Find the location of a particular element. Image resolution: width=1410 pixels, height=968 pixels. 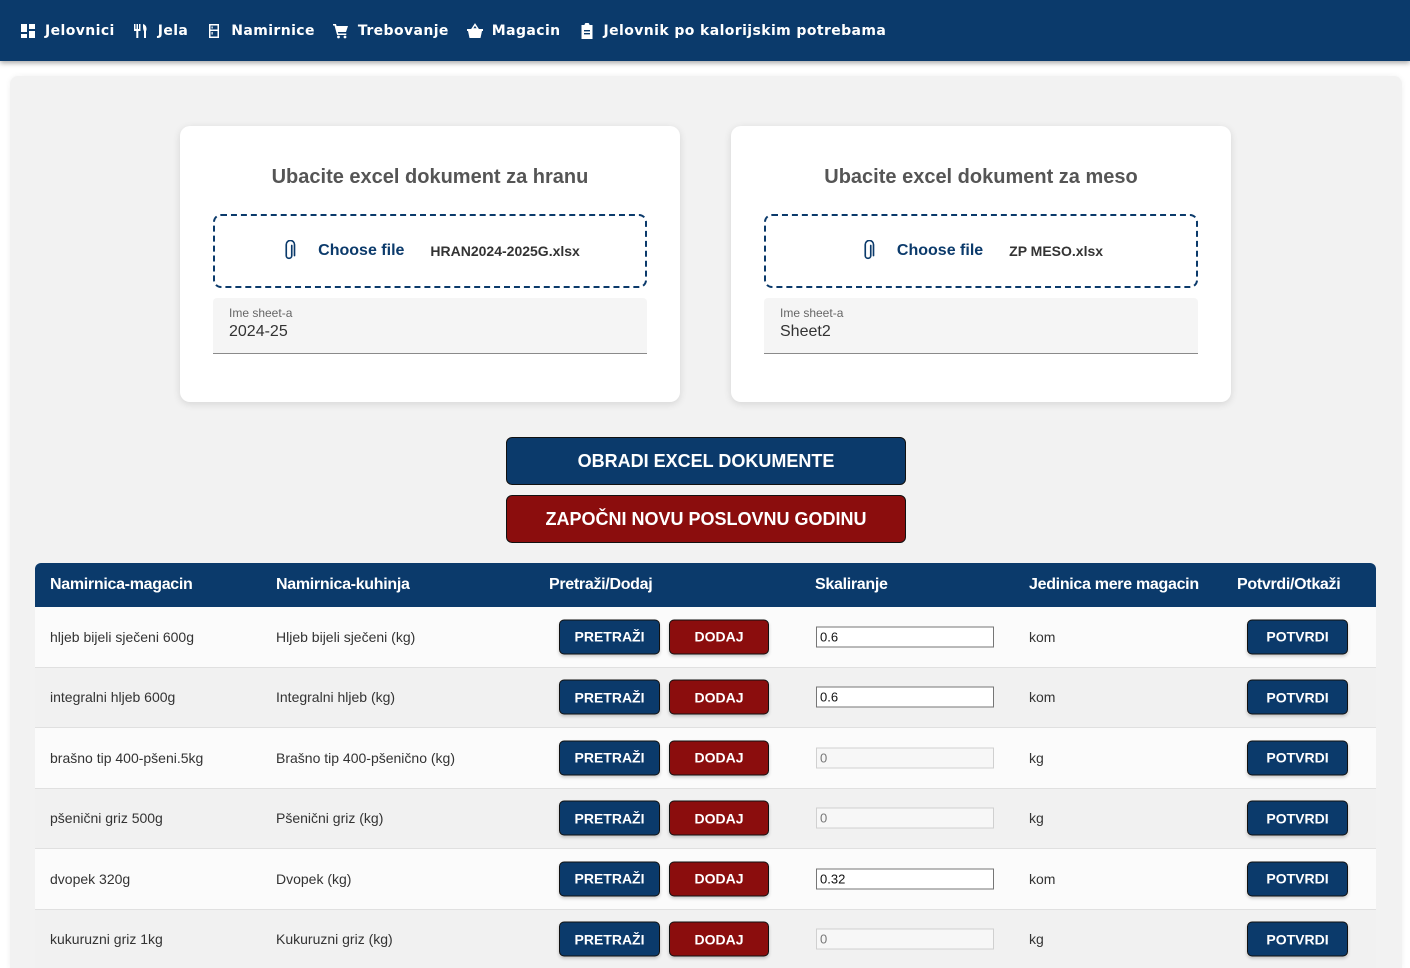

file-dropzone-food: Choose file HRAN2024-2025G.xlsx is located at coordinates (430, 251).